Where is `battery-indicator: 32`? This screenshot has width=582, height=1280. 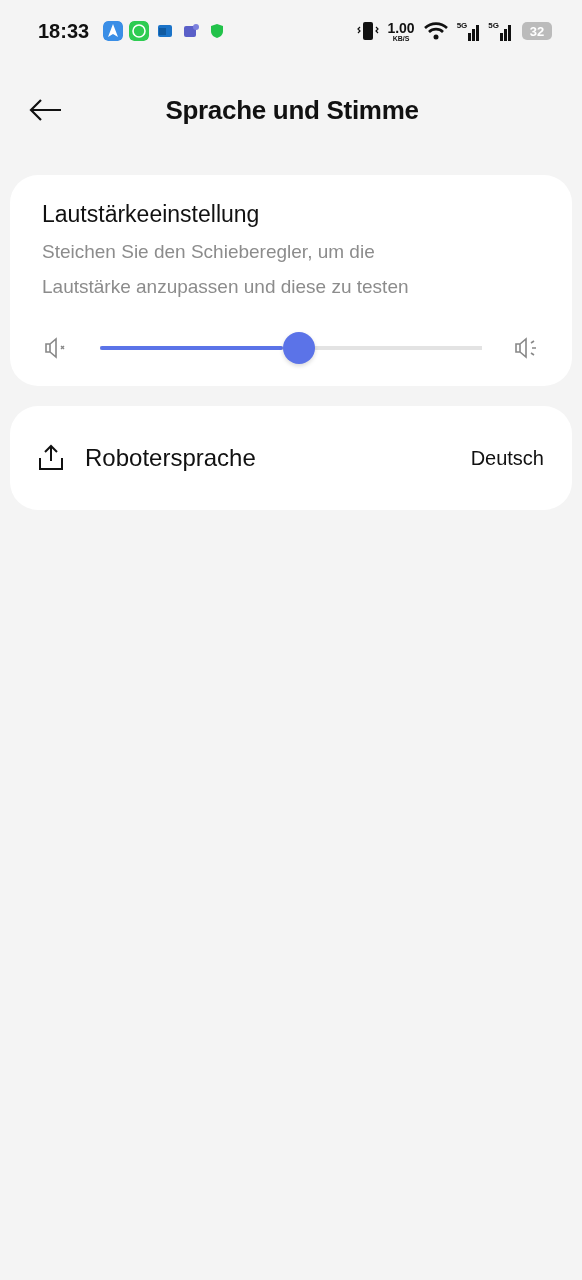 battery-indicator: 32 is located at coordinates (537, 31).